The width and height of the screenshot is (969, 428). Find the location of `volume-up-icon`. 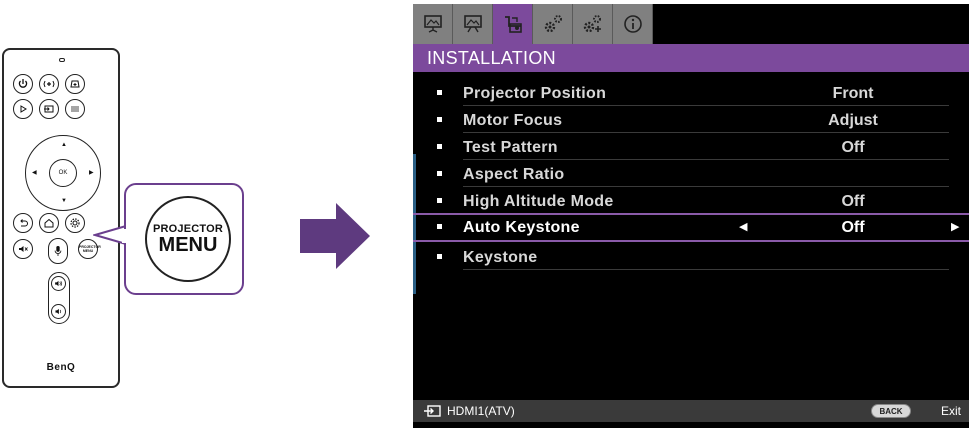

volume-up-icon is located at coordinates (59, 283).